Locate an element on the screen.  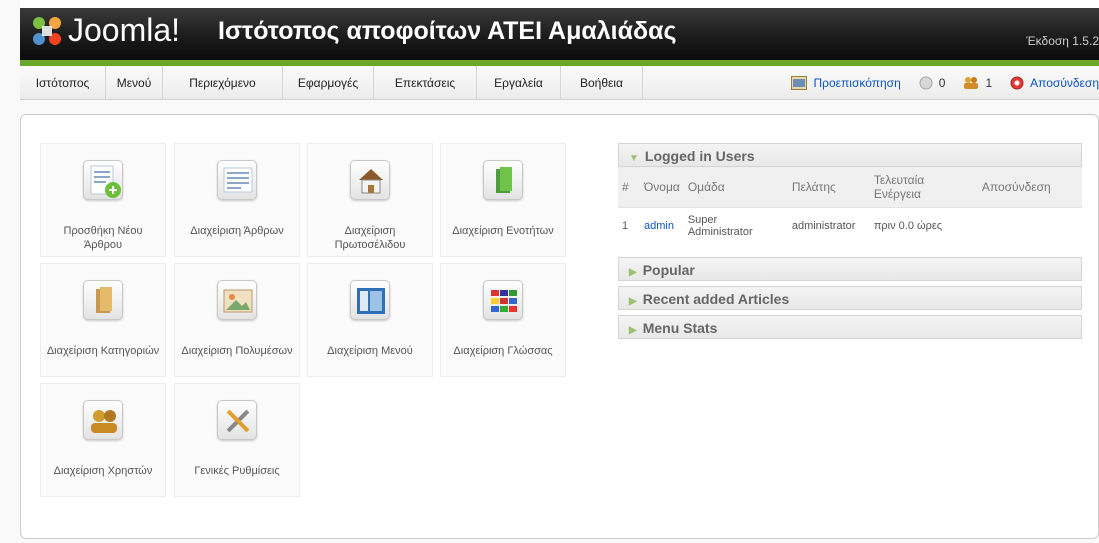
col-name: Όνομα is located at coordinates (662, 187).